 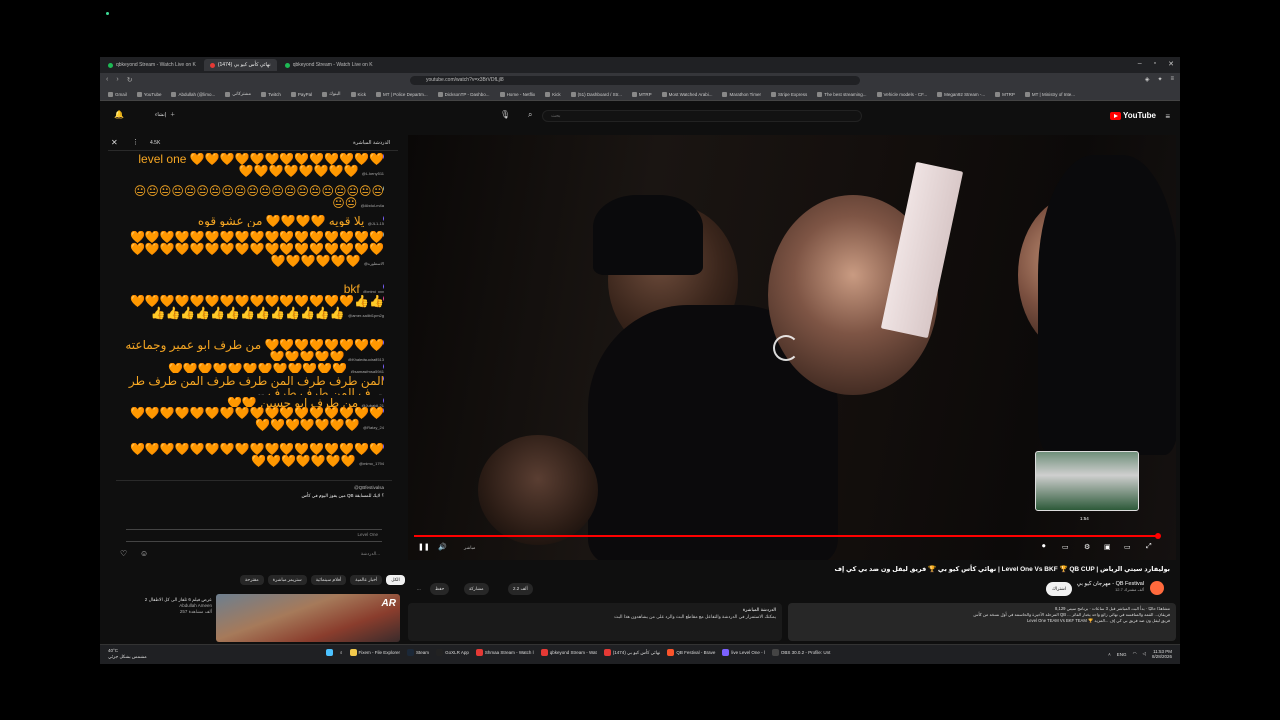 I want to click on taskbar-app: qbkeyond Stream - Wat, so click(x=568, y=652).